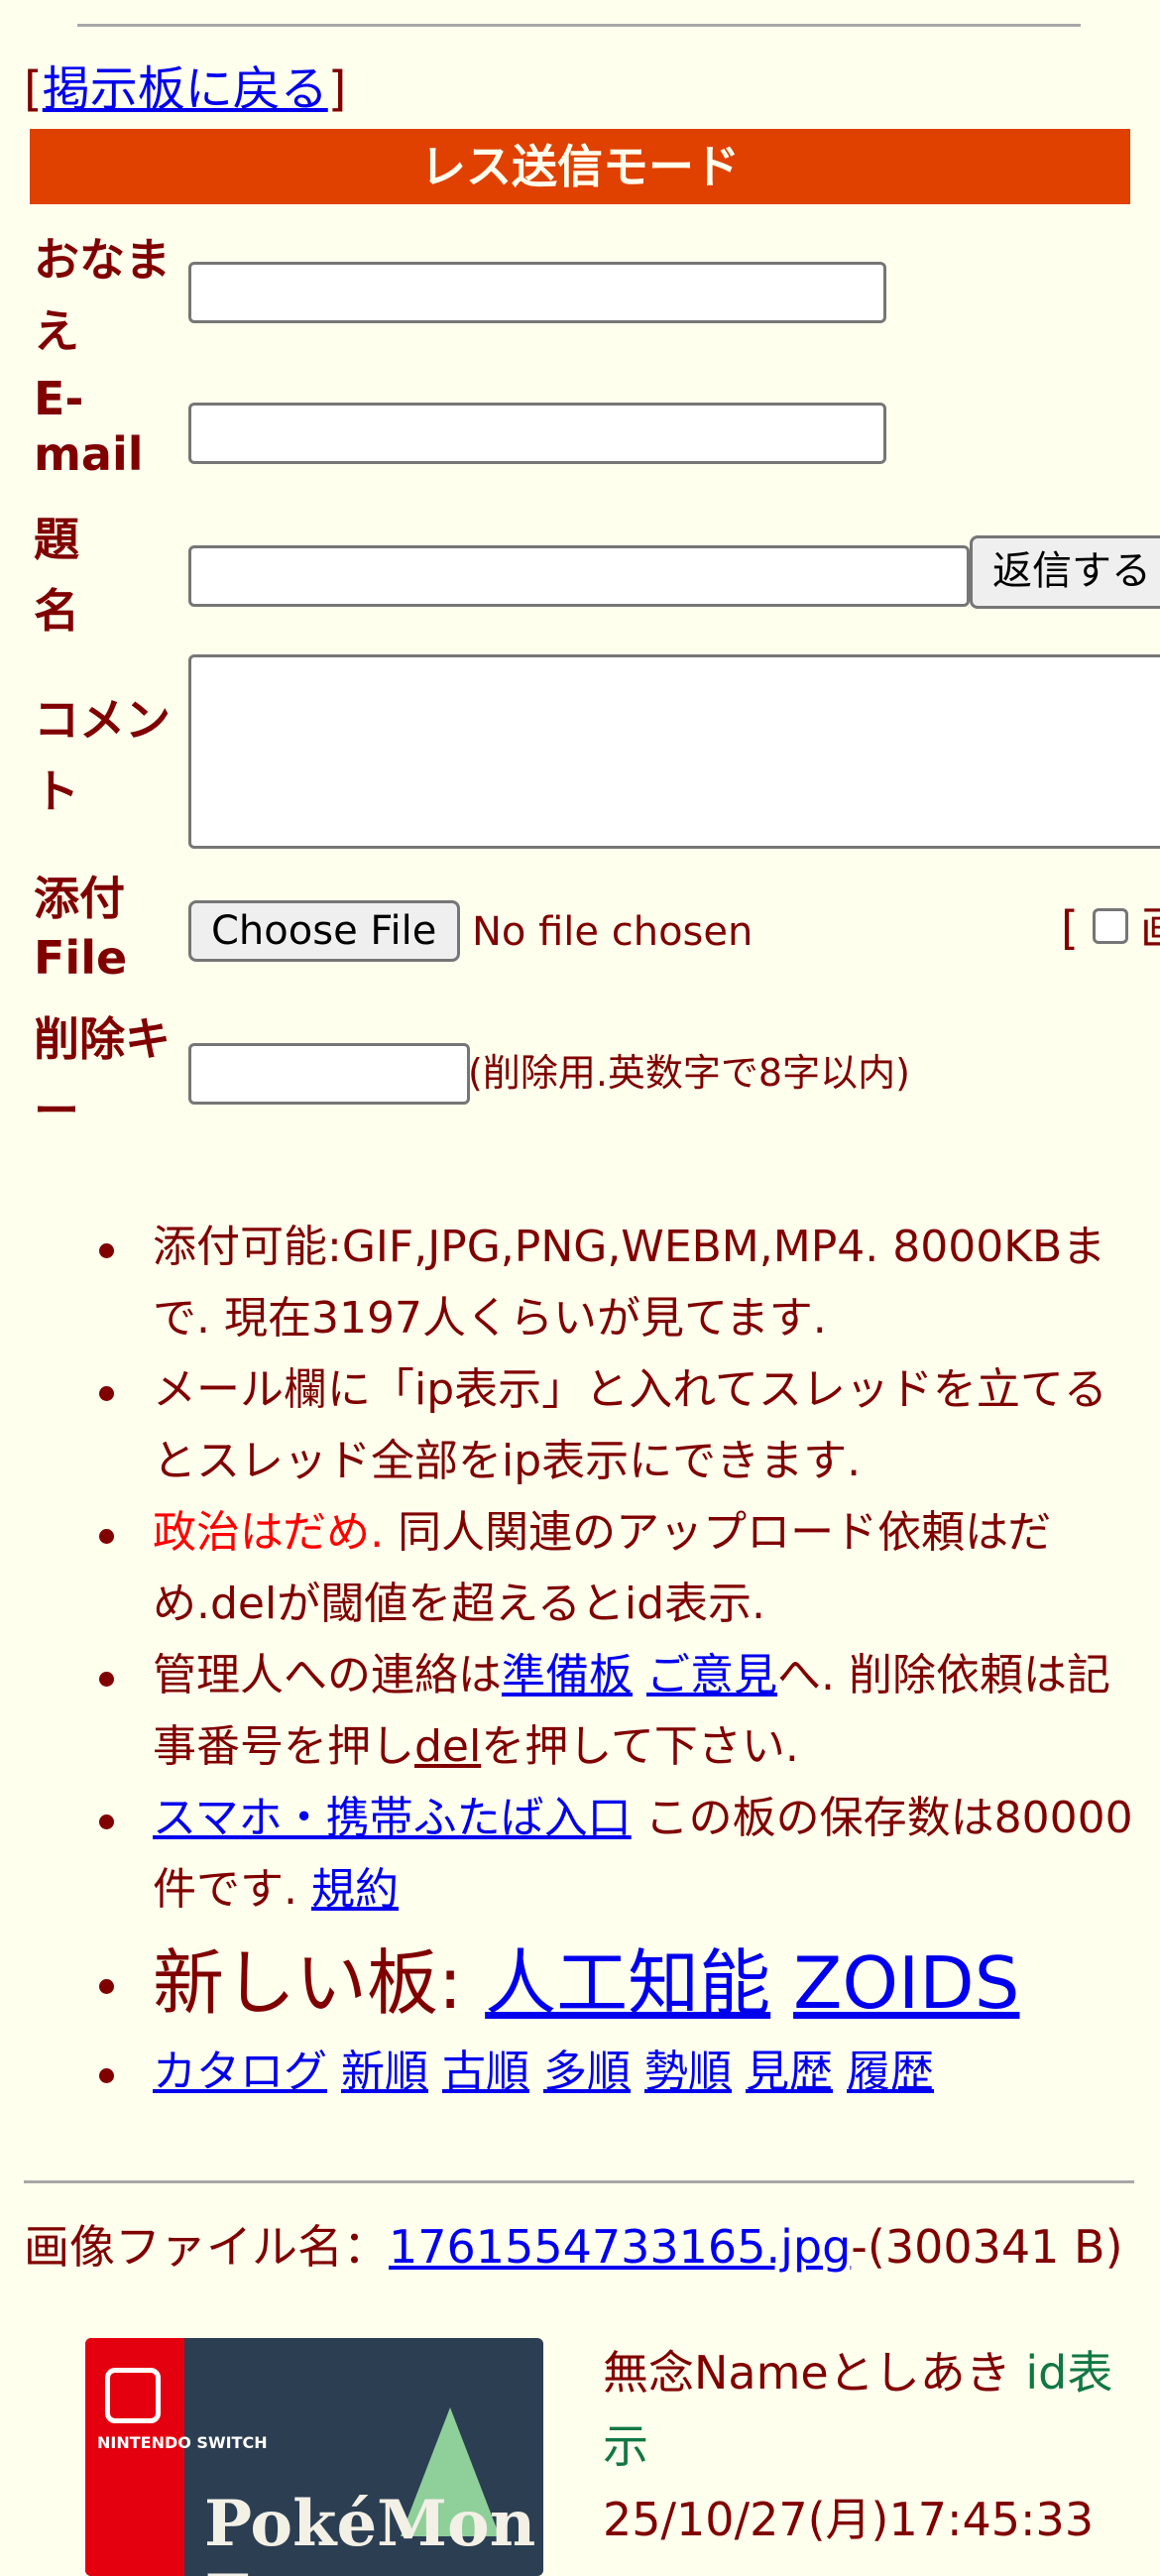  What do you see at coordinates (807, 2373) in the screenshot?
I see `poster-name: 無念Nameとしあき` at bounding box center [807, 2373].